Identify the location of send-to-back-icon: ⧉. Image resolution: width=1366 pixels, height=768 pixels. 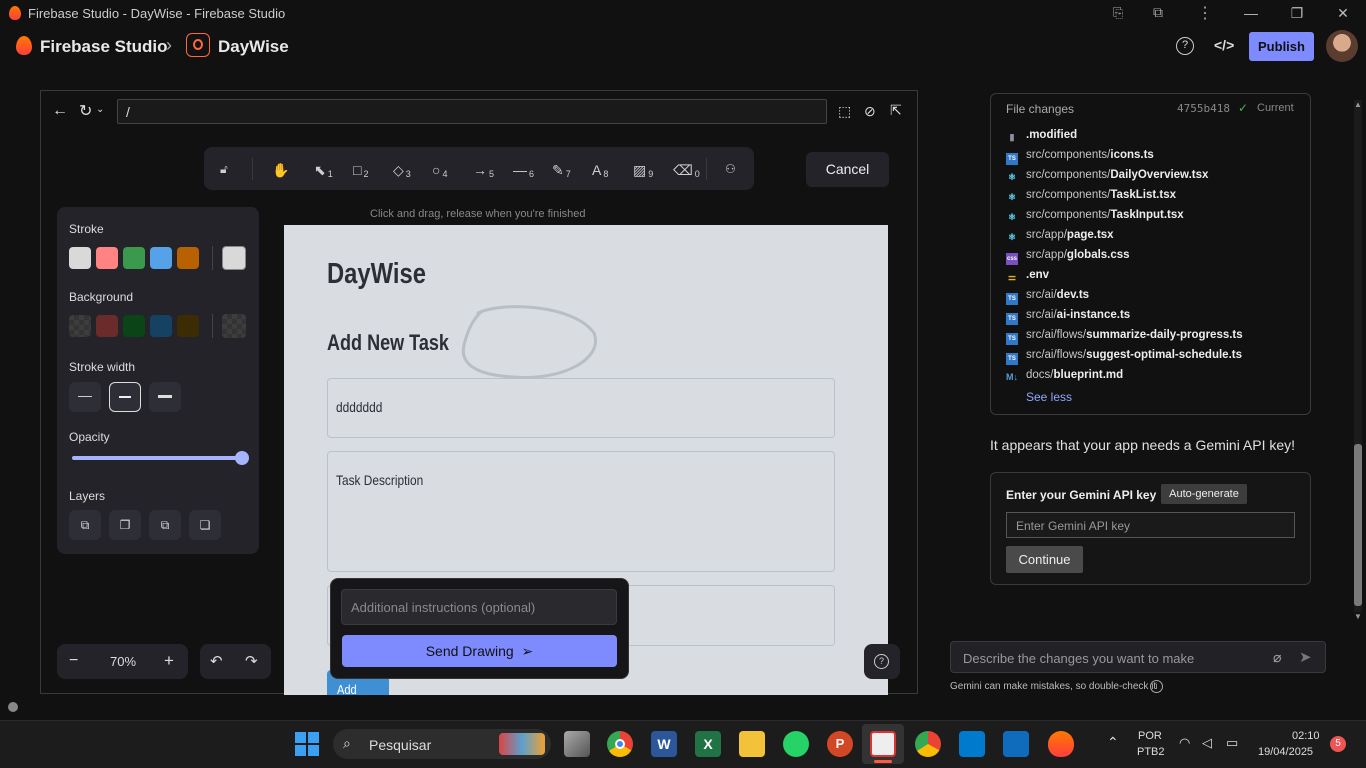
(85, 525).